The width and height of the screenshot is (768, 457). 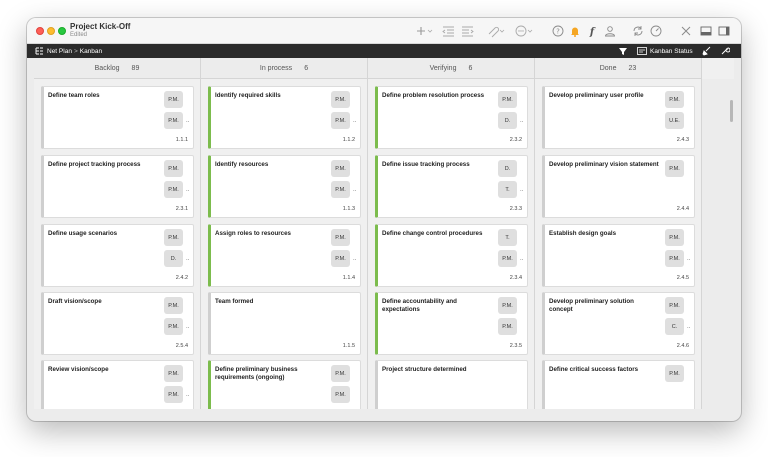 I want to click on card-wbs-number: 1.1.5, so click(x=348, y=346).